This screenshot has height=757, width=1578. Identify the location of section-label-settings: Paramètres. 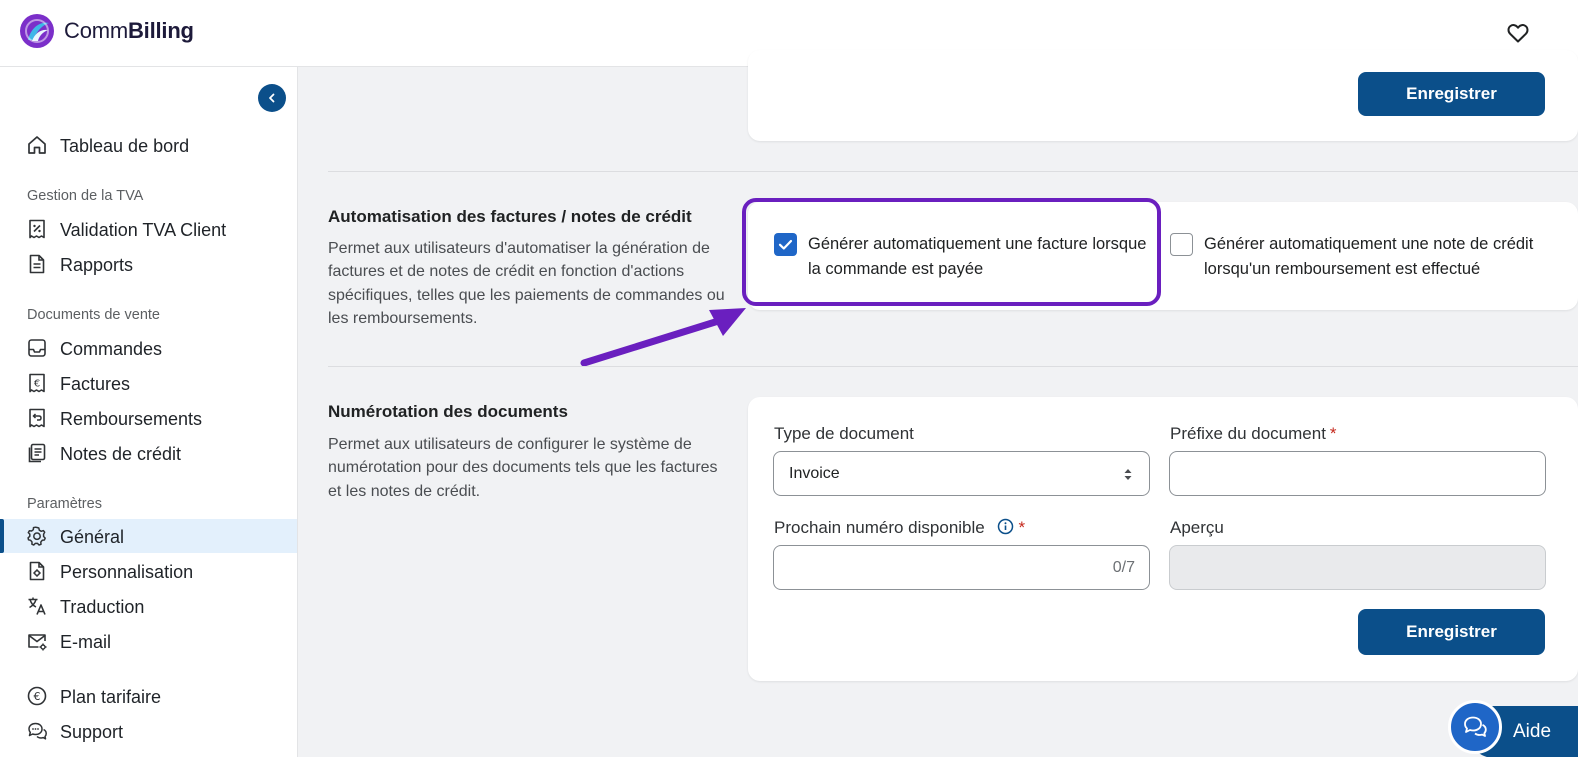
(64, 504).